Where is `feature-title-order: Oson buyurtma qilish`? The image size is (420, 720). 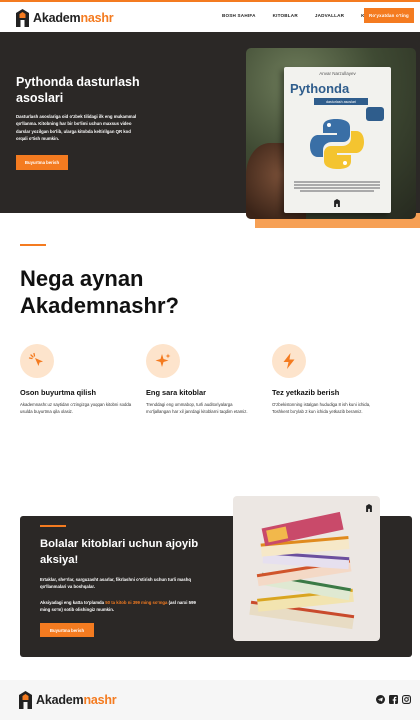
feature-title-order: Oson buyurtma qilish is located at coordinates (58, 392).